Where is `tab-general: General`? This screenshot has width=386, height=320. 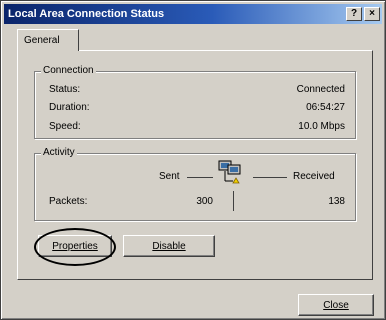 tab-general: General is located at coordinates (48, 40).